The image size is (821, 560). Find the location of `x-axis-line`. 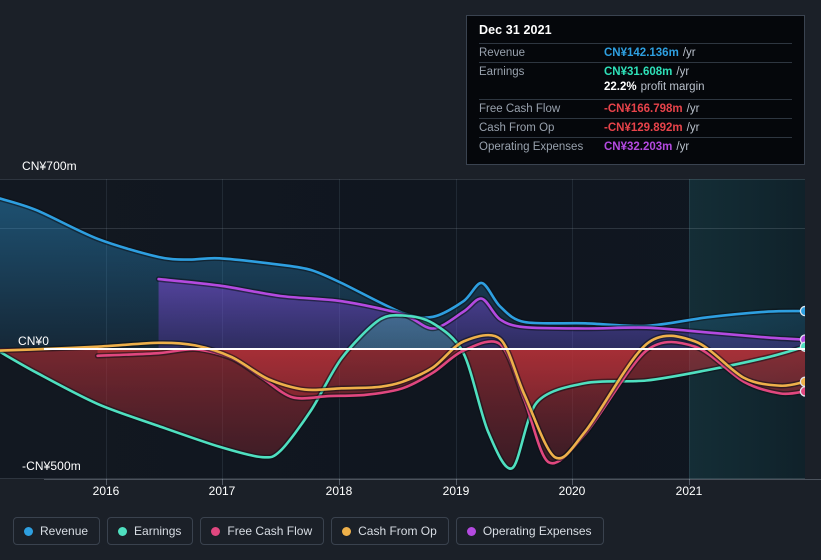

x-axis-line is located at coordinates (432, 479).